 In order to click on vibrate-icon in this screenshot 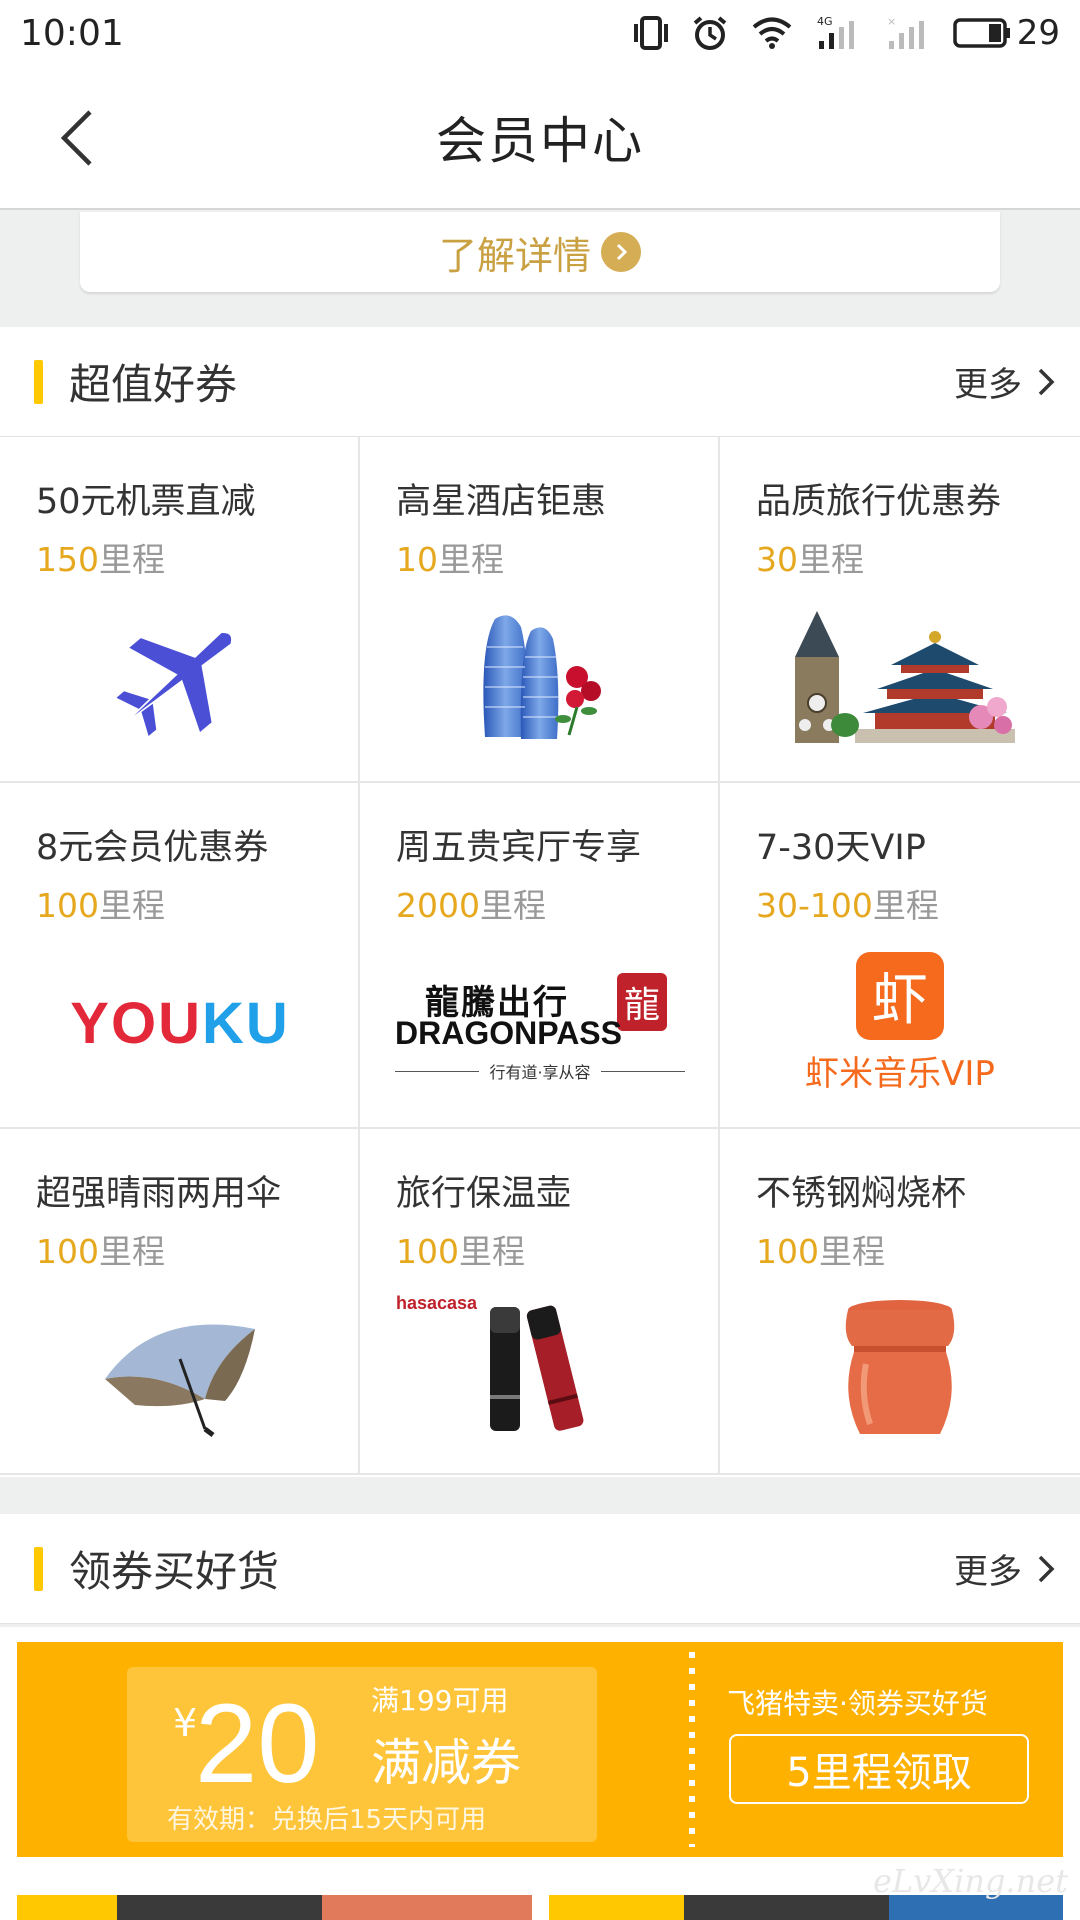, I will do `click(650, 33)`.